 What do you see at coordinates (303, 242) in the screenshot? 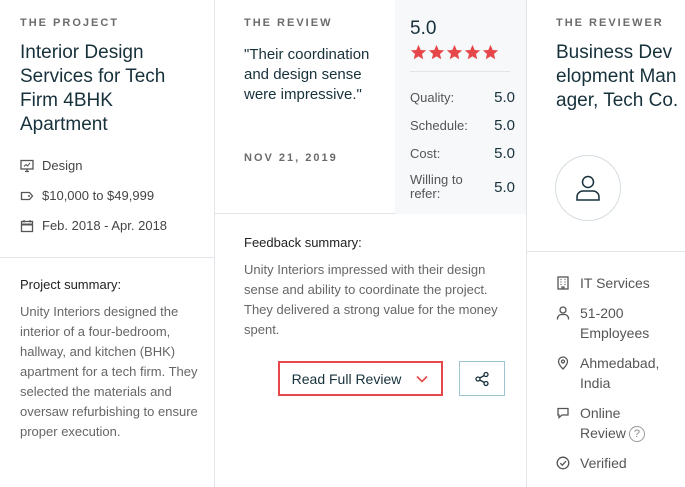
I see `feedback-summary-label: Feedback summary:` at bounding box center [303, 242].